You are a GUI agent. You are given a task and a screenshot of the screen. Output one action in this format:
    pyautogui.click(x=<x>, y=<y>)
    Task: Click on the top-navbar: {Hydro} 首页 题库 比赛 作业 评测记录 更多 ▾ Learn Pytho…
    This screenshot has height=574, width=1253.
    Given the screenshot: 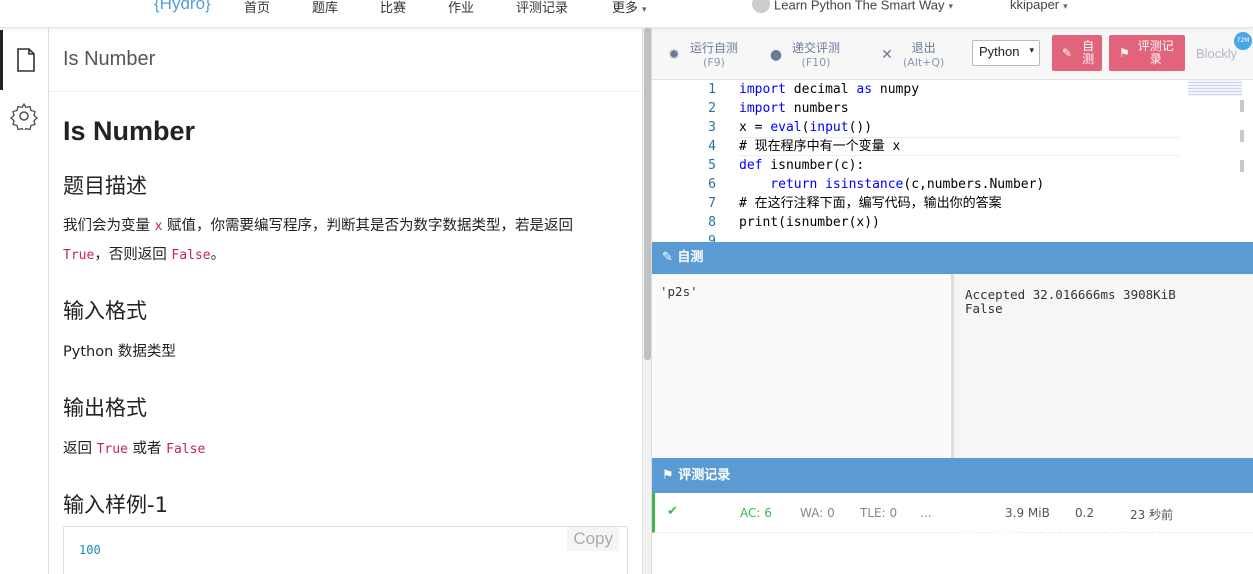 What is the action you would take?
    pyautogui.click(x=626, y=14)
    